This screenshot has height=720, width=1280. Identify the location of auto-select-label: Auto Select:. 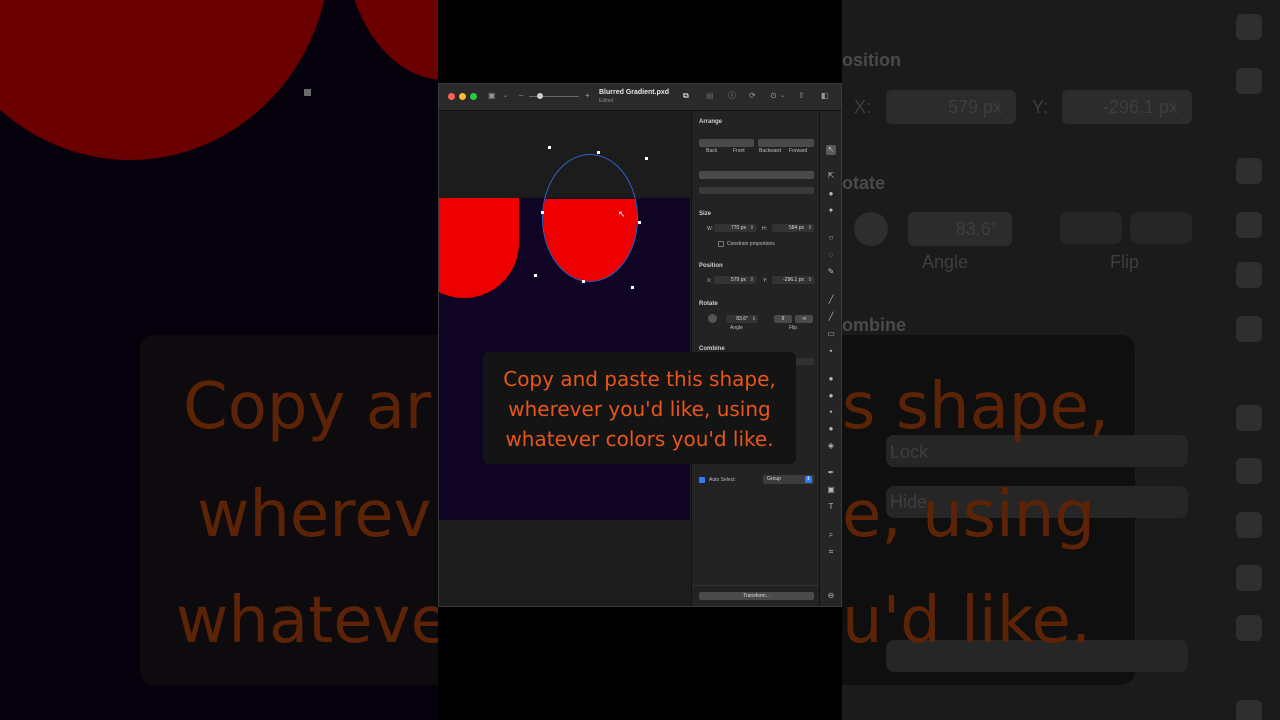
(722, 480).